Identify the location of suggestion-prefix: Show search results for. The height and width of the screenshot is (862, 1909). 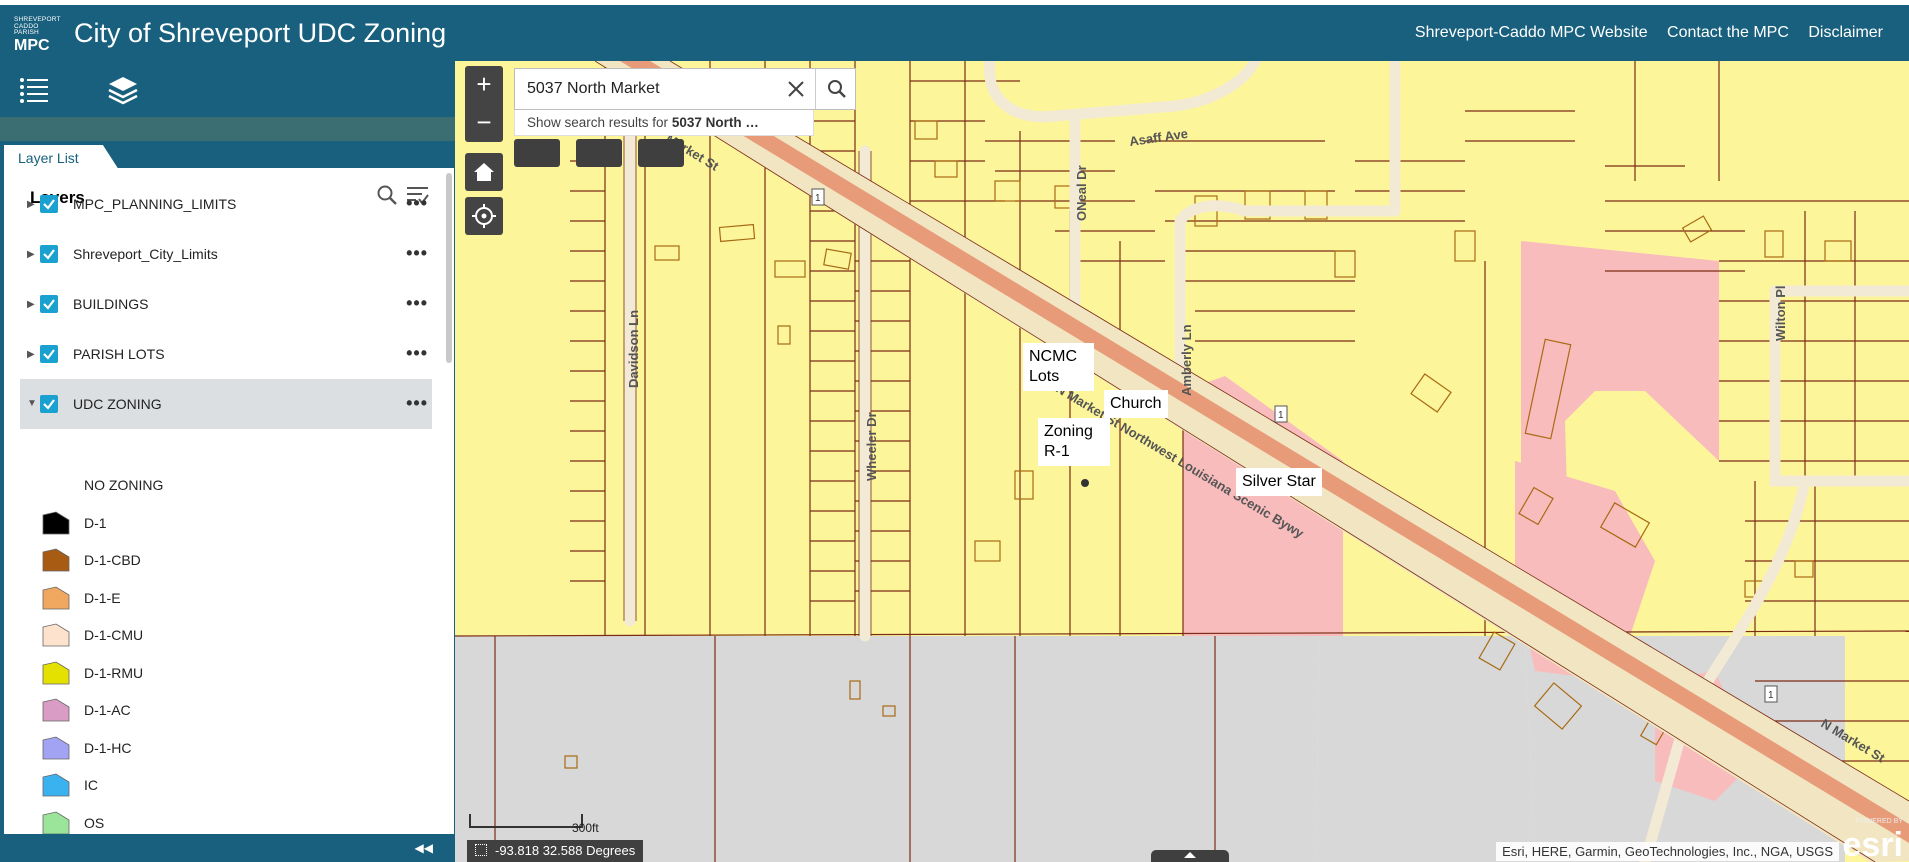
(598, 122).